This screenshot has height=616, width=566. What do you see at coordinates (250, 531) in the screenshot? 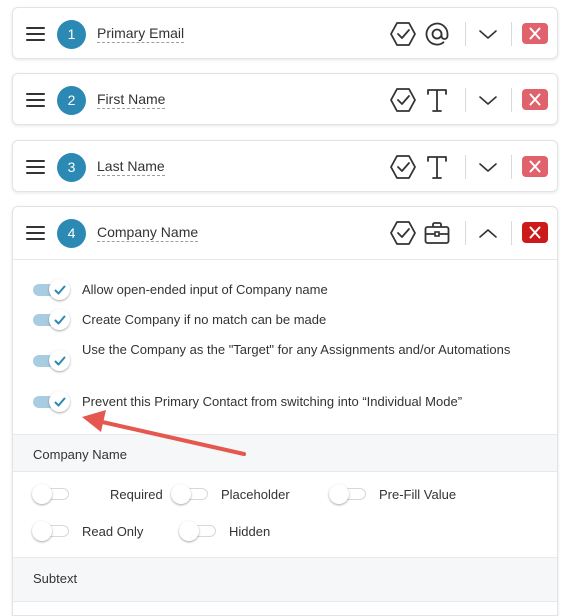
I see `toggle-label-hidden: Hidden` at bounding box center [250, 531].